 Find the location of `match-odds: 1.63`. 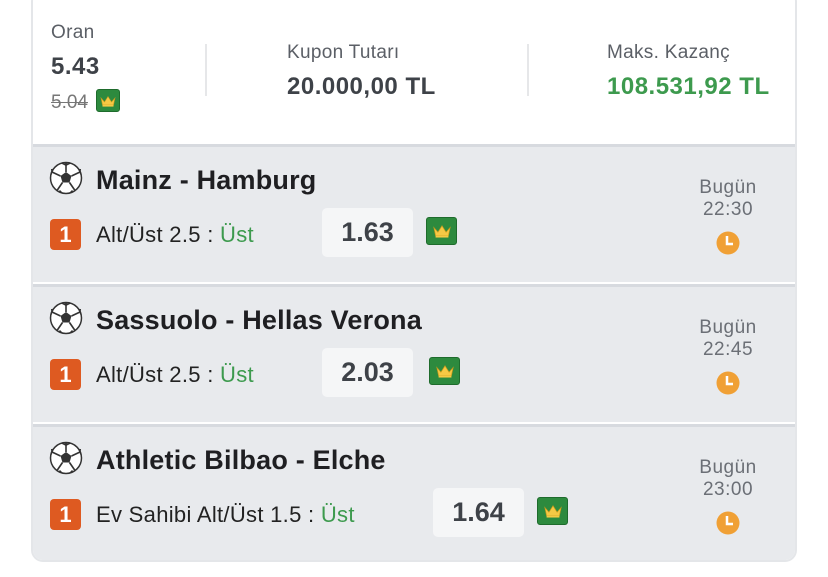

match-odds: 1.63 is located at coordinates (367, 232).